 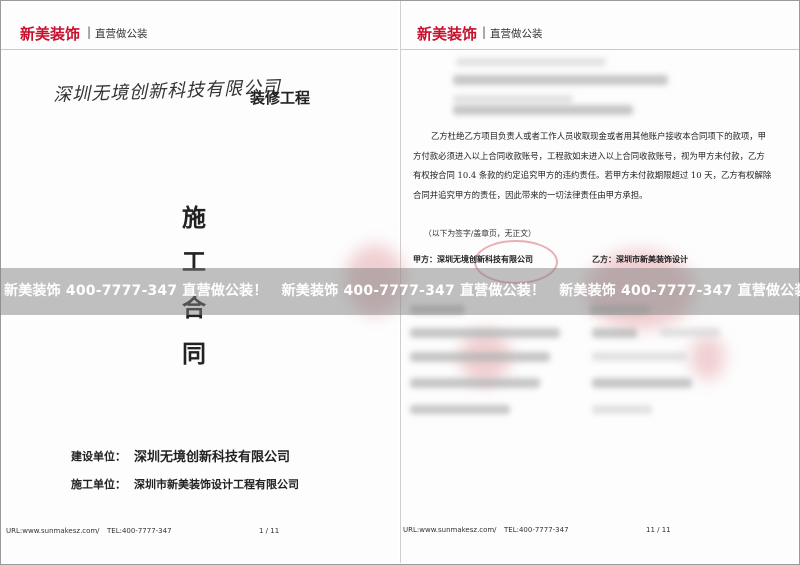 What do you see at coordinates (640, 259) in the screenshot?
I see `signature-party-b: 乙方：深圳市新美装饰设计` at bounding box center [640, 259].